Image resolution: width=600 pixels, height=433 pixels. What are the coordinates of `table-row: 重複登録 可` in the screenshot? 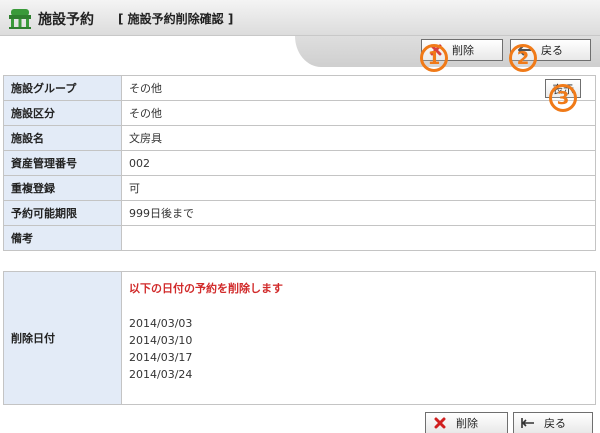 It's located at (299, 188).